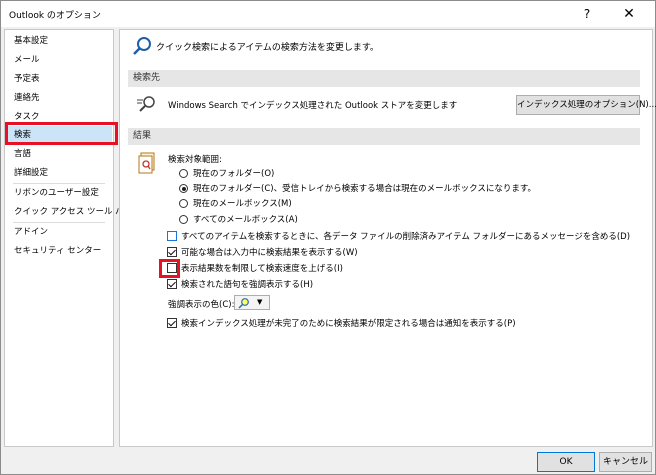 The width and height of the screenshot is (656, 475). I want to click on close-button: ✕, so click(629, 14).